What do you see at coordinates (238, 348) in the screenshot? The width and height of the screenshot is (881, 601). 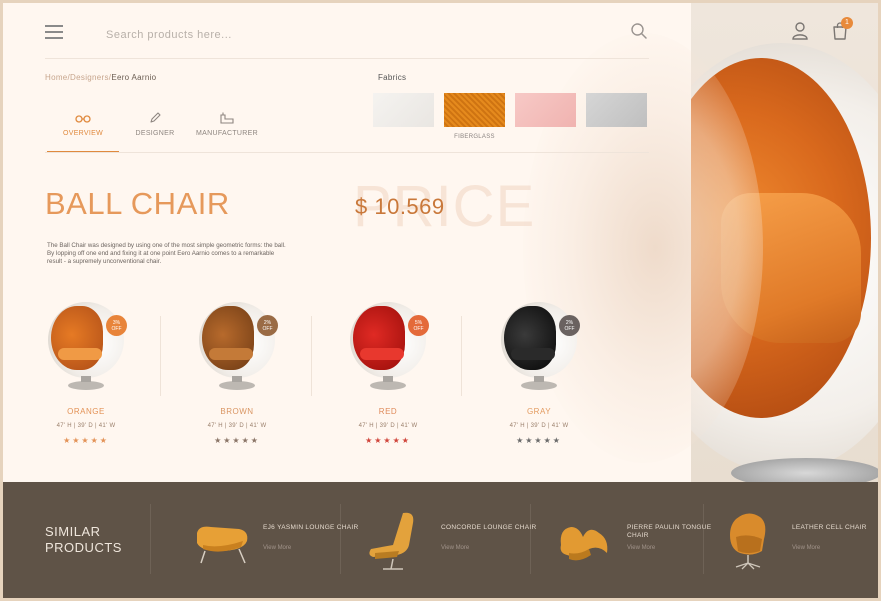 I see `brown-ball-chair-image: 2% OFF` at bounding box center [238, 348].